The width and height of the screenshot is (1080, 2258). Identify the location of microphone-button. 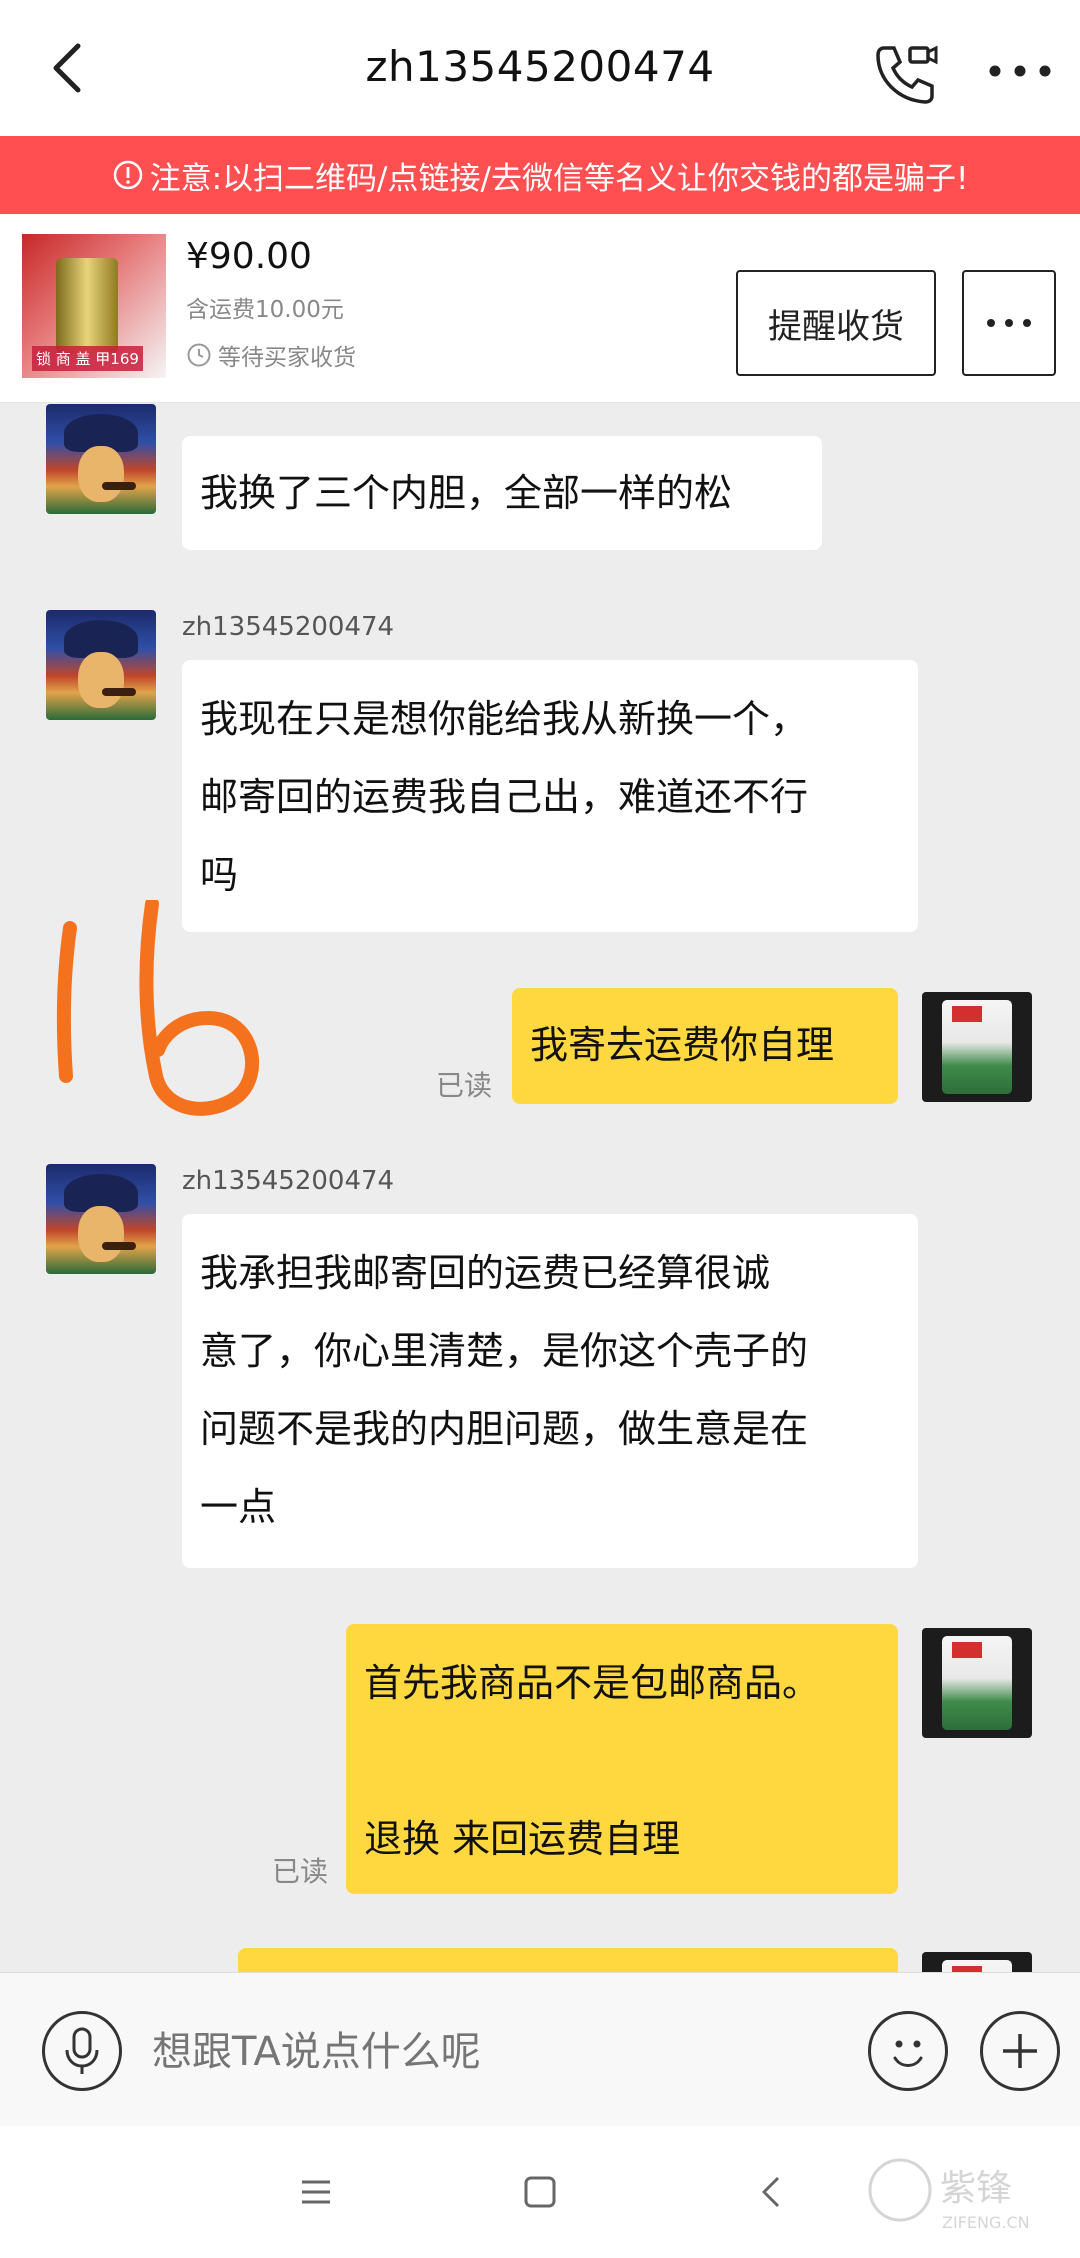
(82, 2051).